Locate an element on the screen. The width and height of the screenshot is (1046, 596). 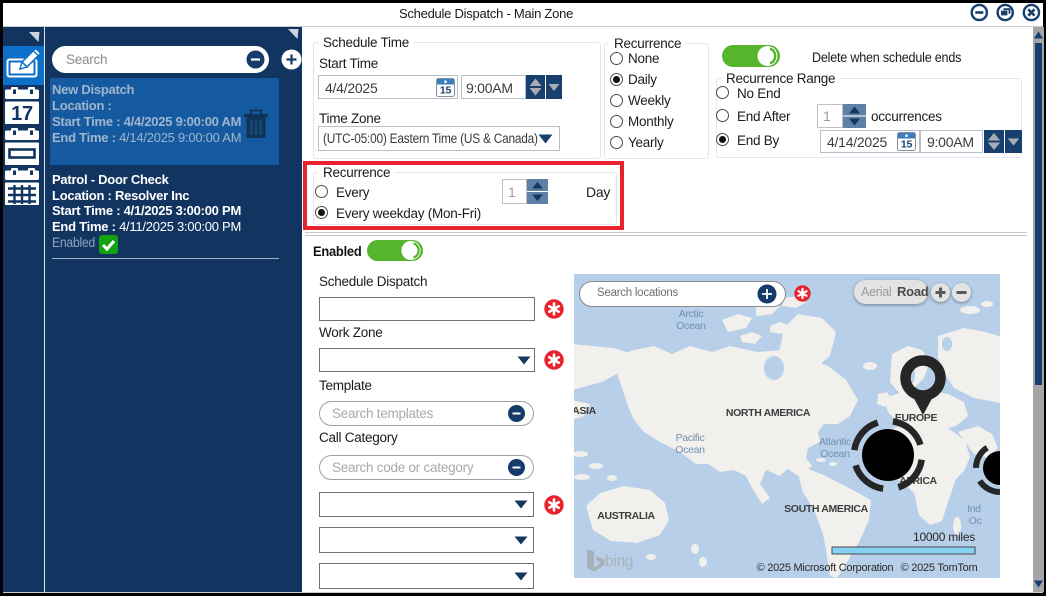
svg-text: © 2025 Microsoft Corporation is located at coordinates (825, 568).